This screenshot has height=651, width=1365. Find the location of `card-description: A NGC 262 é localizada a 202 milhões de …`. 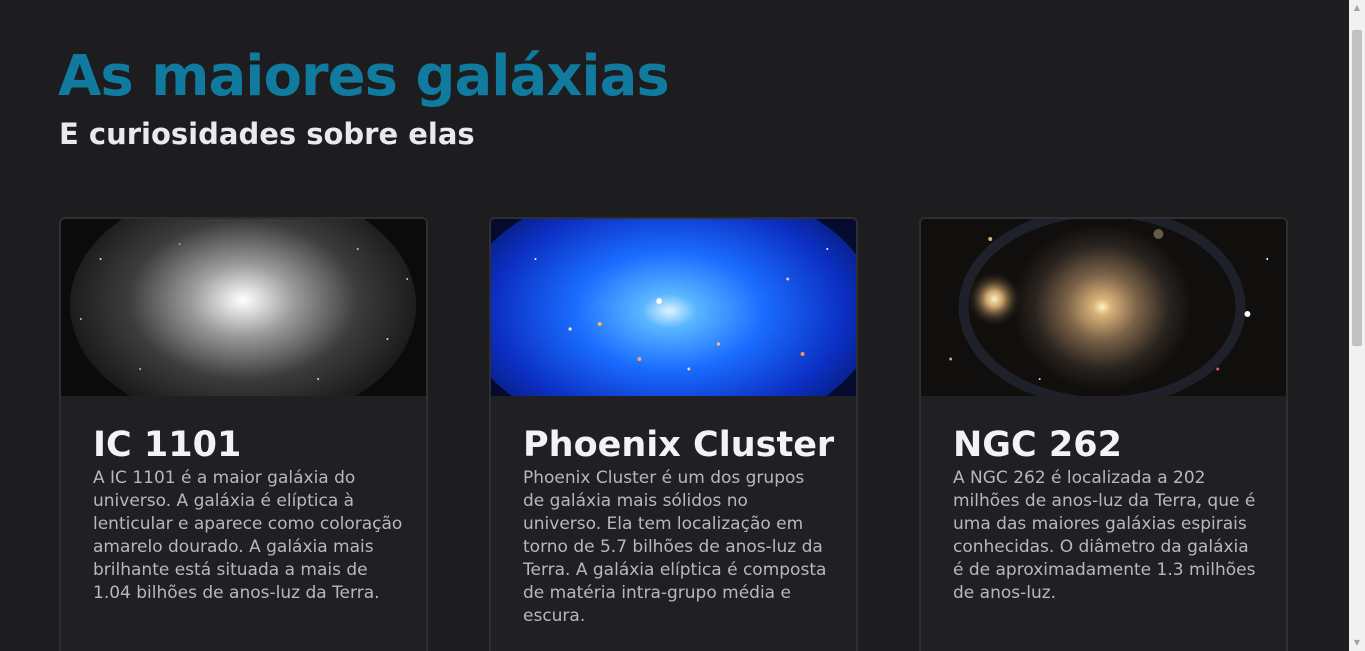

card-description: A NGC 262 é localizada a 202 milhões de … is located at coordinates (1104, 535).